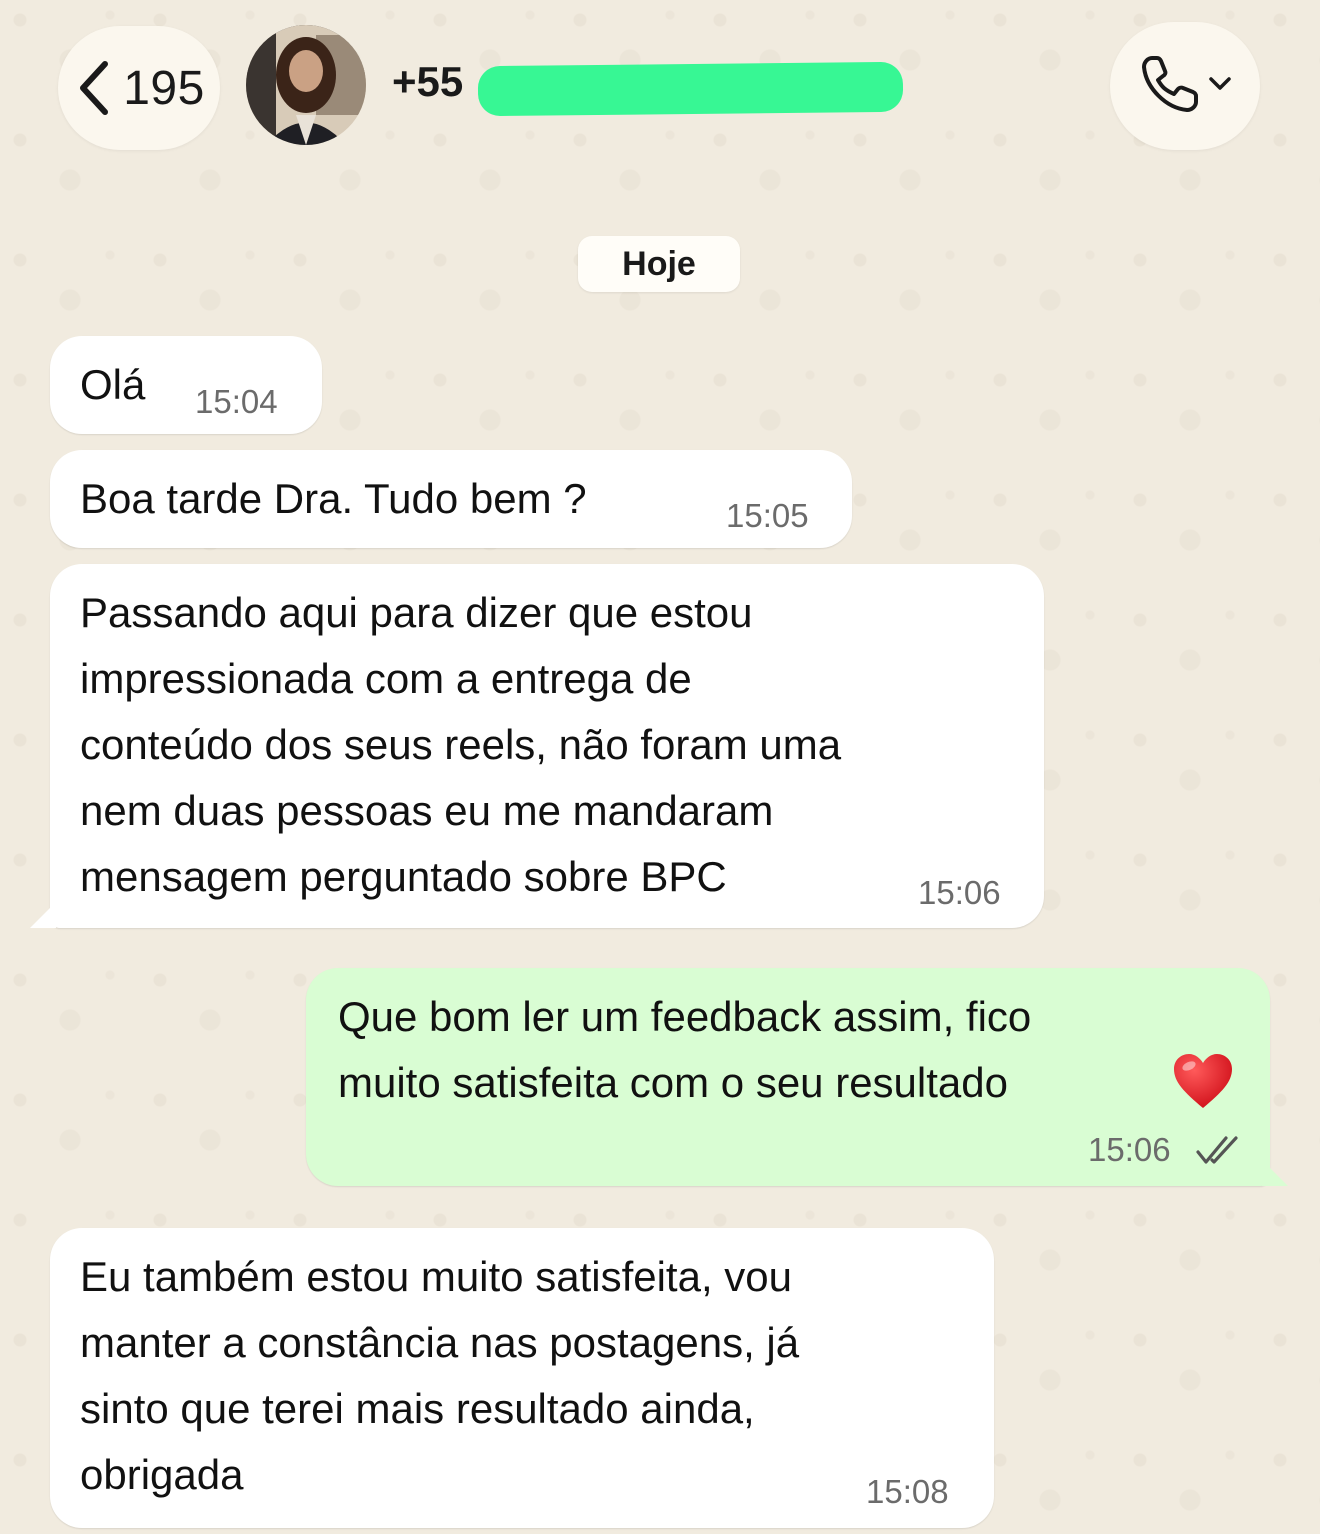 The height and width of the screenshot is (1534, 1320). What do you see at coordinates (1170, 86) in the screenshot?
I see `phone-icon` at bounding box center [1170, 86].